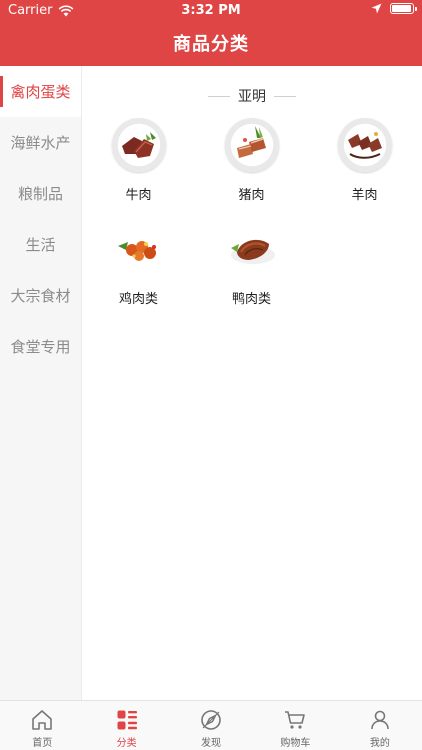 The image size is (422, 750). What do you see at coordinates (380, 720) in the screenshot?
I see `profile-icon` at bounding box center [380, 720].